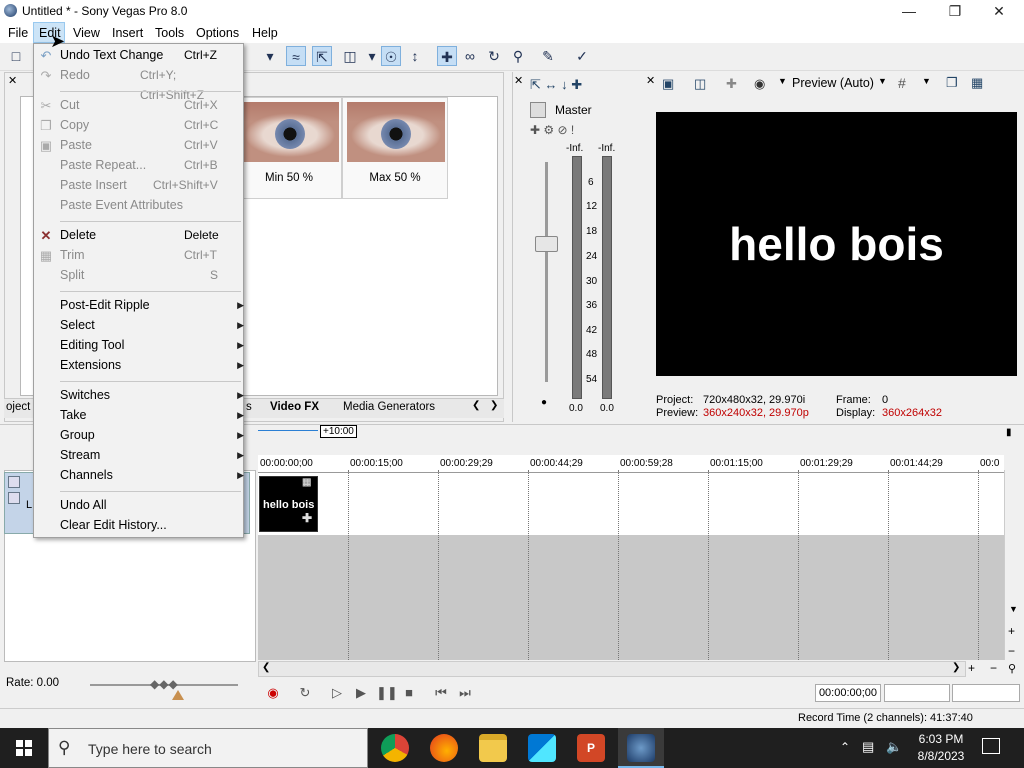 This screenshot has width=1024, height=768. I want to click on cursor-position-timecode: 00:00:00;00, so click(848, 693).